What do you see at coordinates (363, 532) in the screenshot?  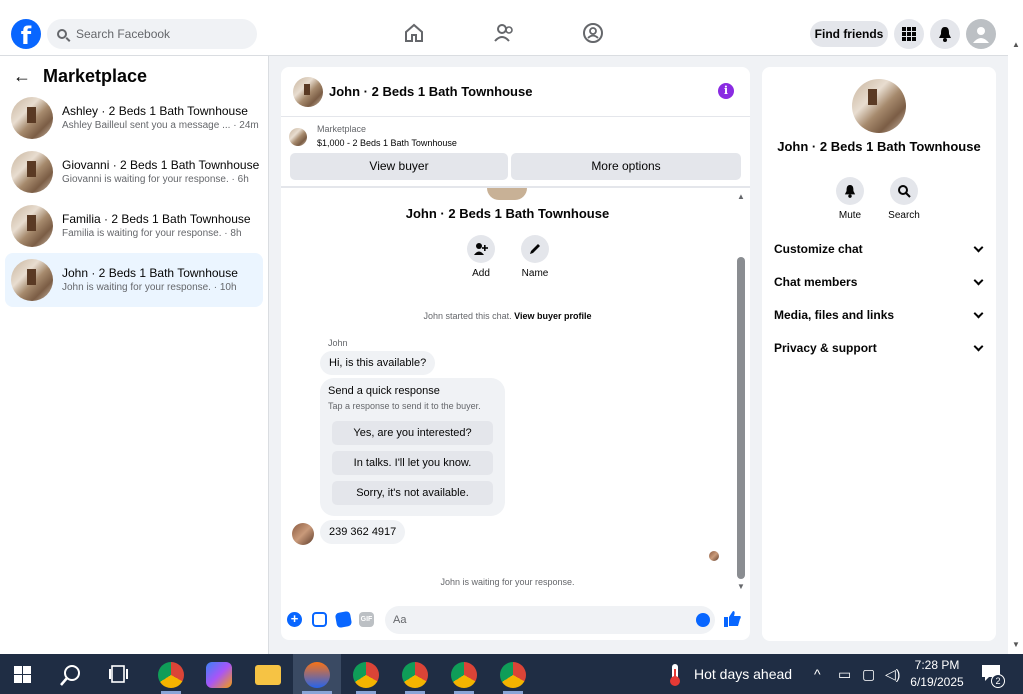 I see `message-bubble: 239 362 4917` at bounding box center [363, 532].